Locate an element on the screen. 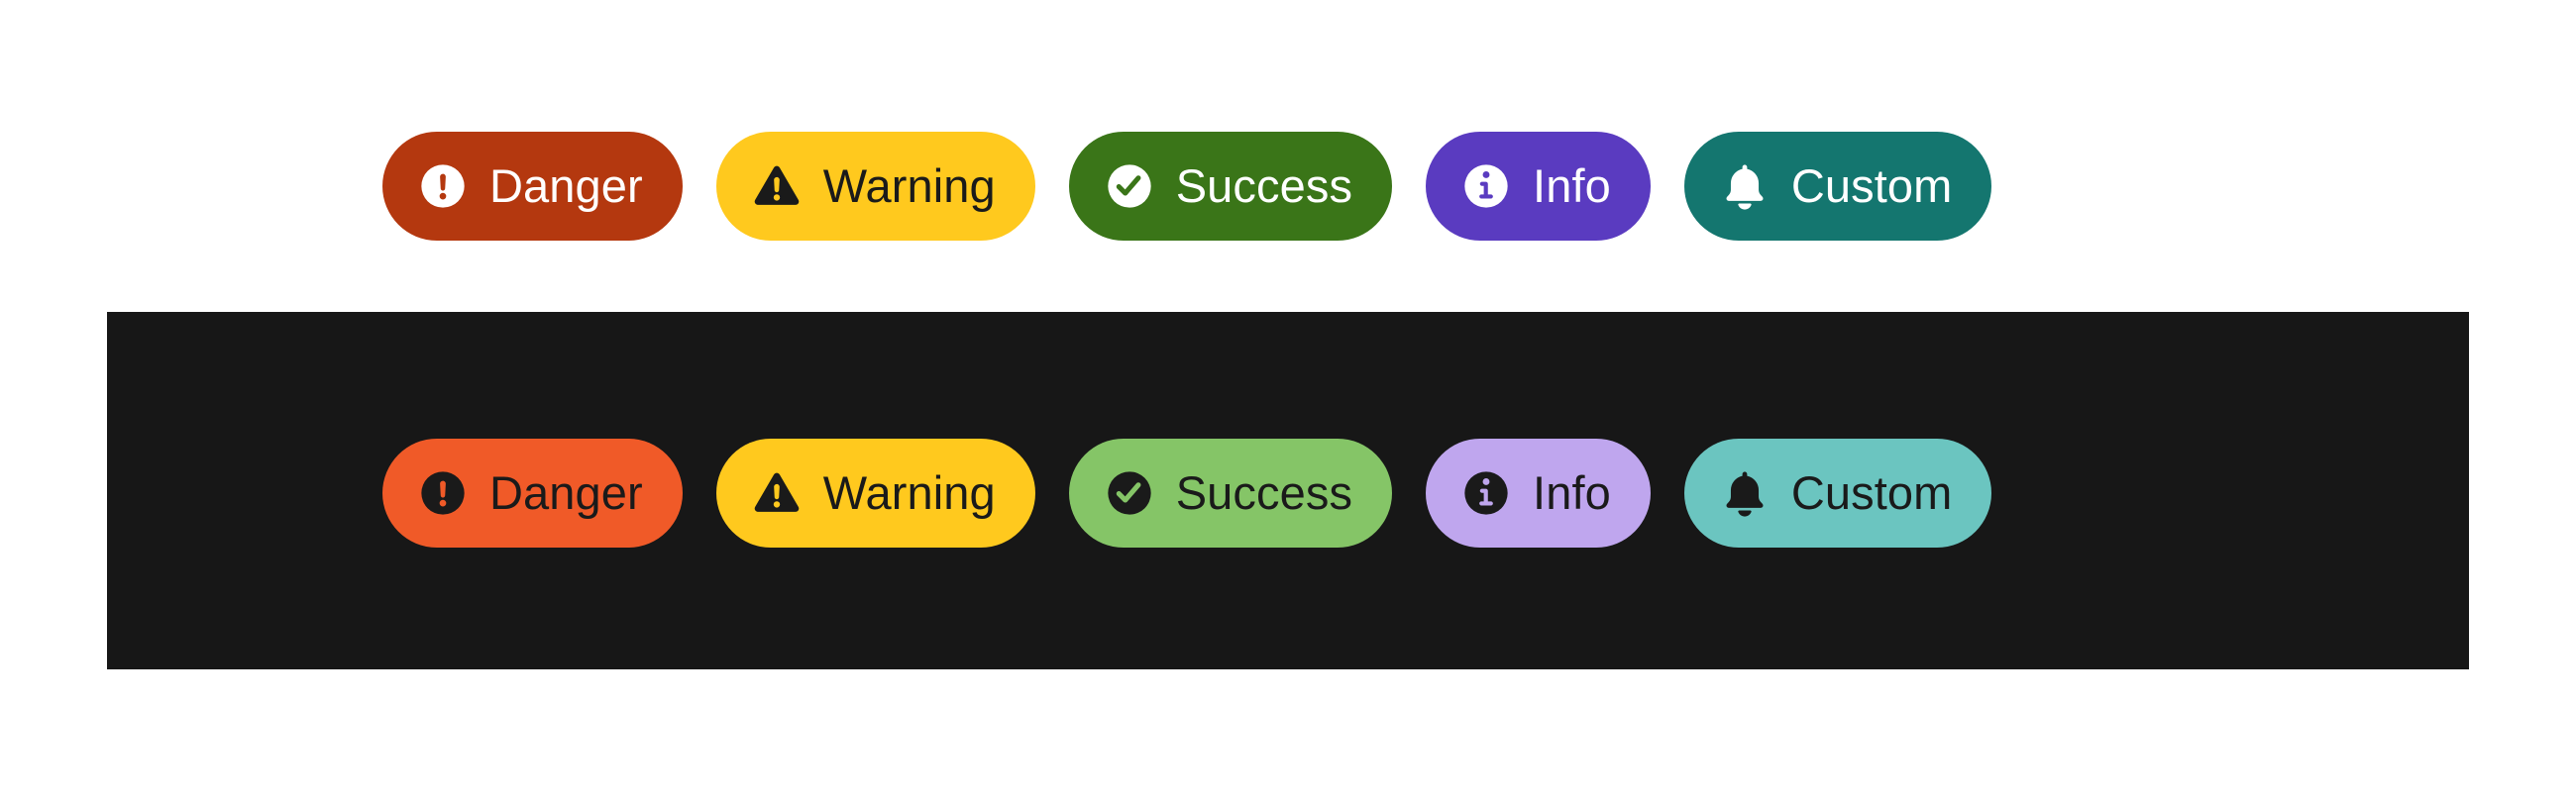 Image resolution: width=2576 pixels, height=808 pixels. badge-dark-info: Info is located at coordinates (1538, 493).